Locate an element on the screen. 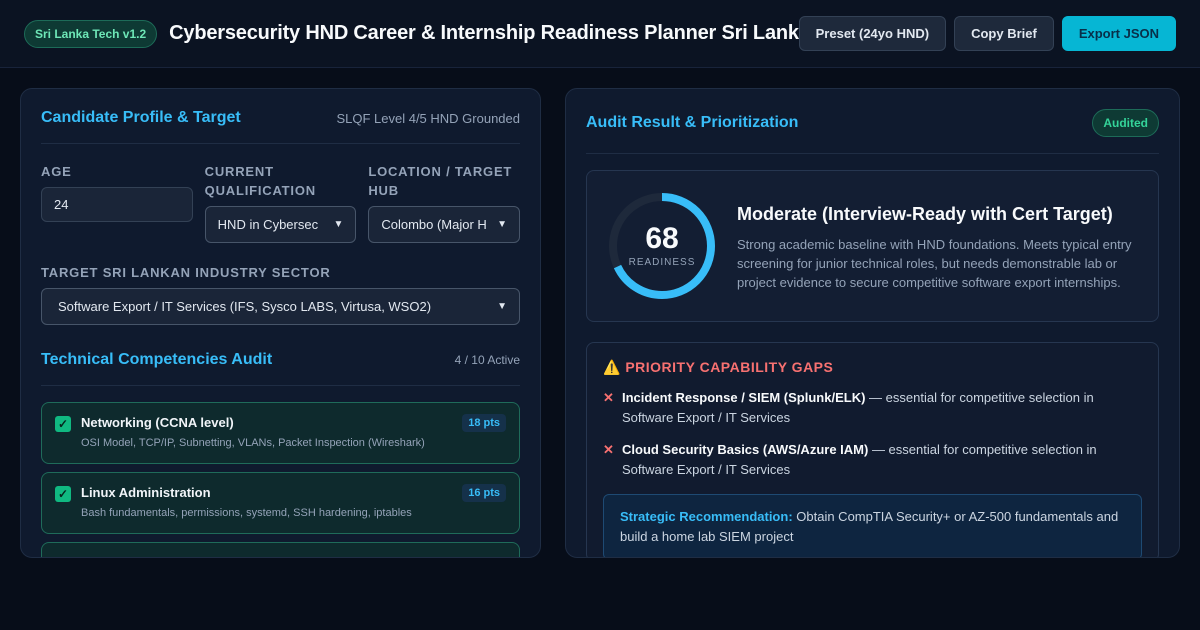  points-badge: 16 pts is located at coordinates (484, 493).